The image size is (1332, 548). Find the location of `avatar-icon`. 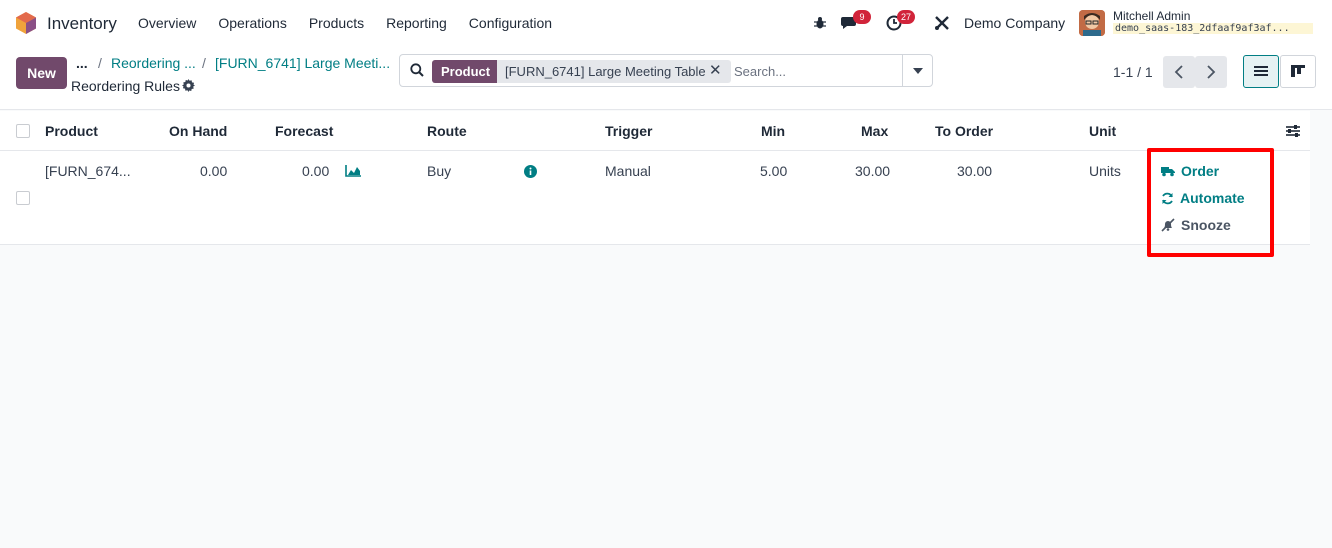

avatar-icon is located at coordinates (1092, 23).